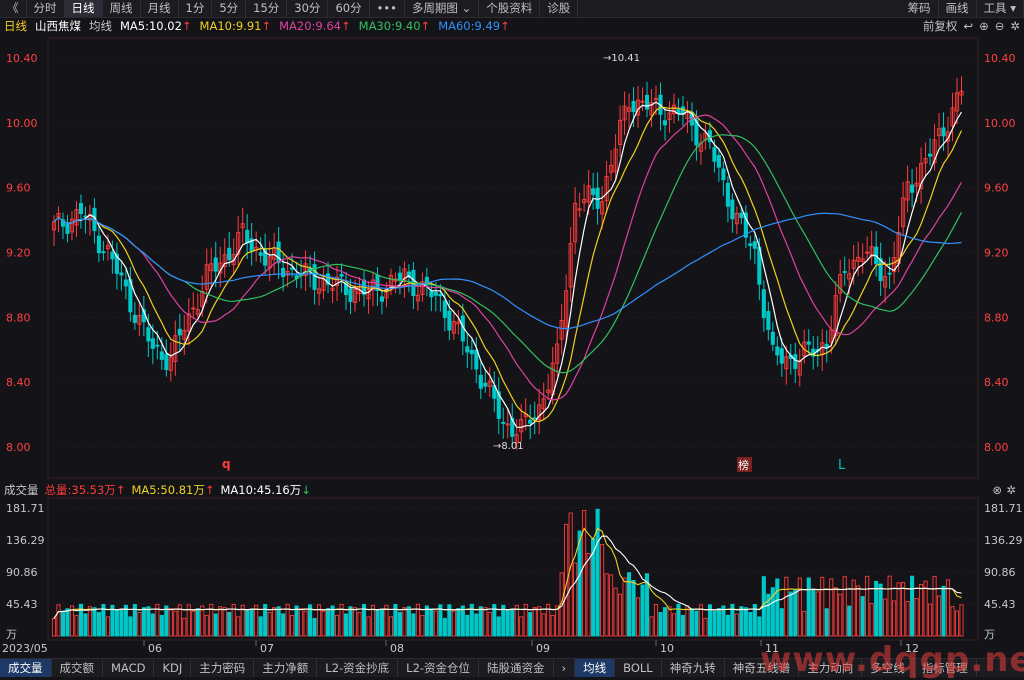 This screenshot has width=1024, height=680. I want to click on volume-tick-right: 45.43, so click(1000, 604).